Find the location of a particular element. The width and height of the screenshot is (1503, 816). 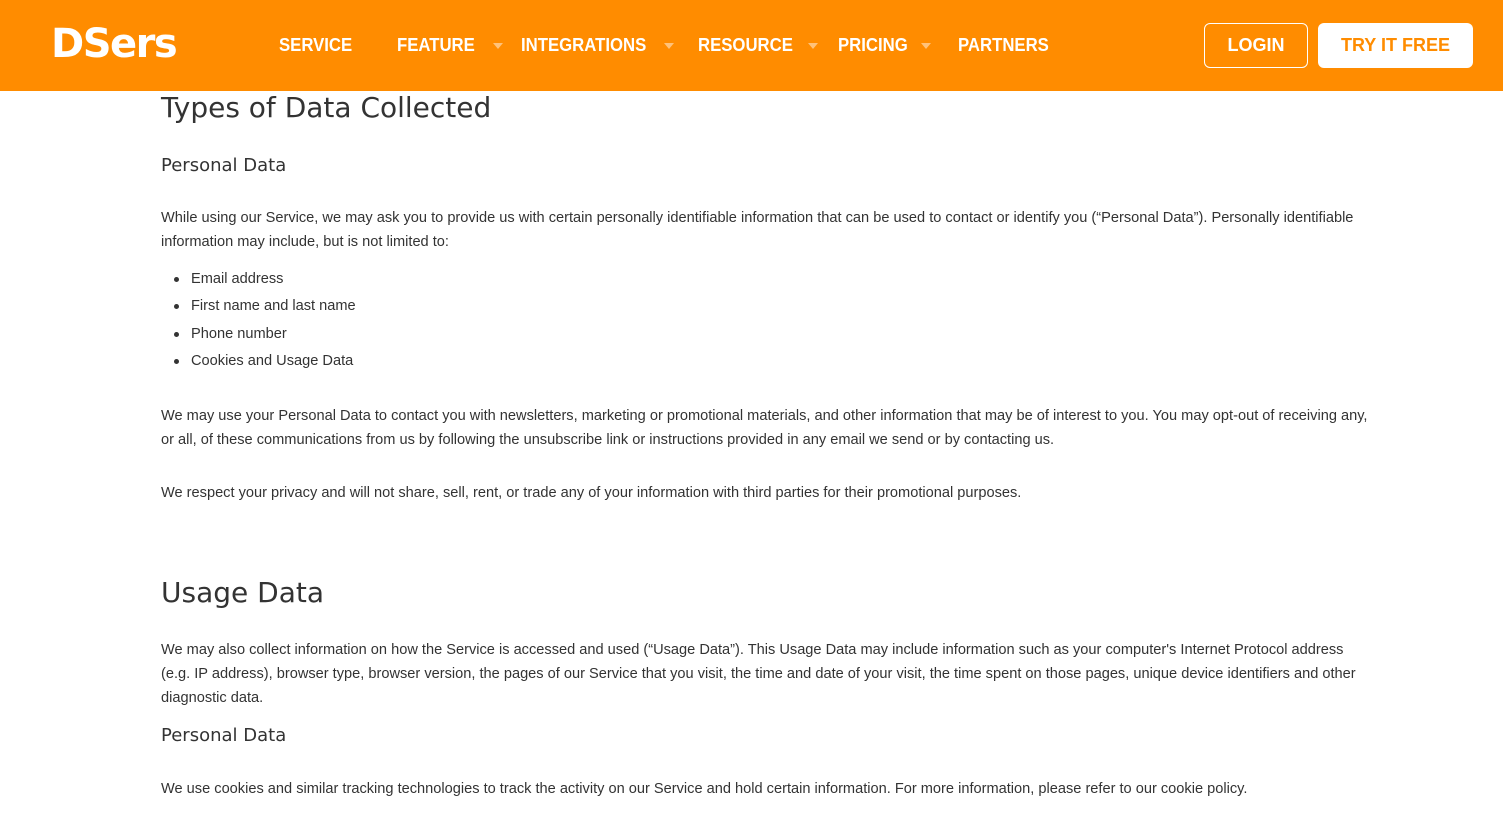

nav-item-label: SERVICE is located at coordinates (316, 45).